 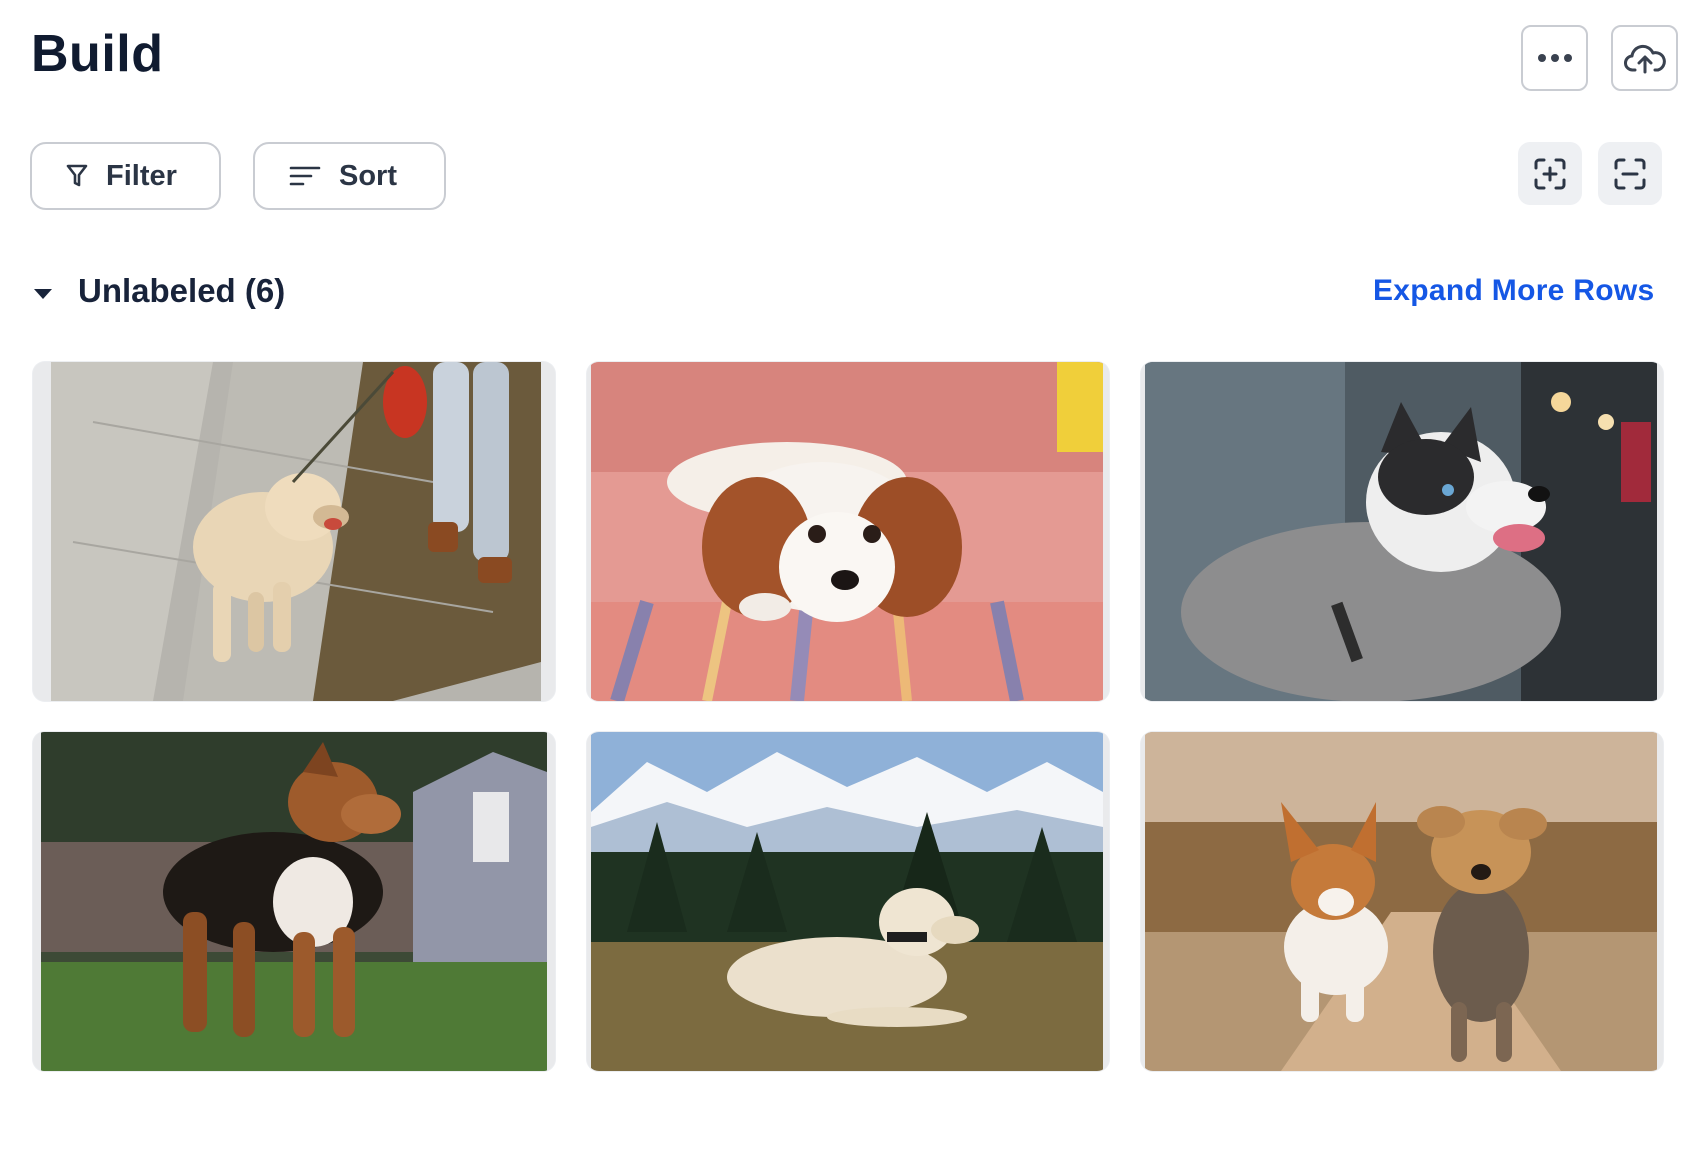 I want to click on more-horizontal-icon, so click(x=1554, y=58).